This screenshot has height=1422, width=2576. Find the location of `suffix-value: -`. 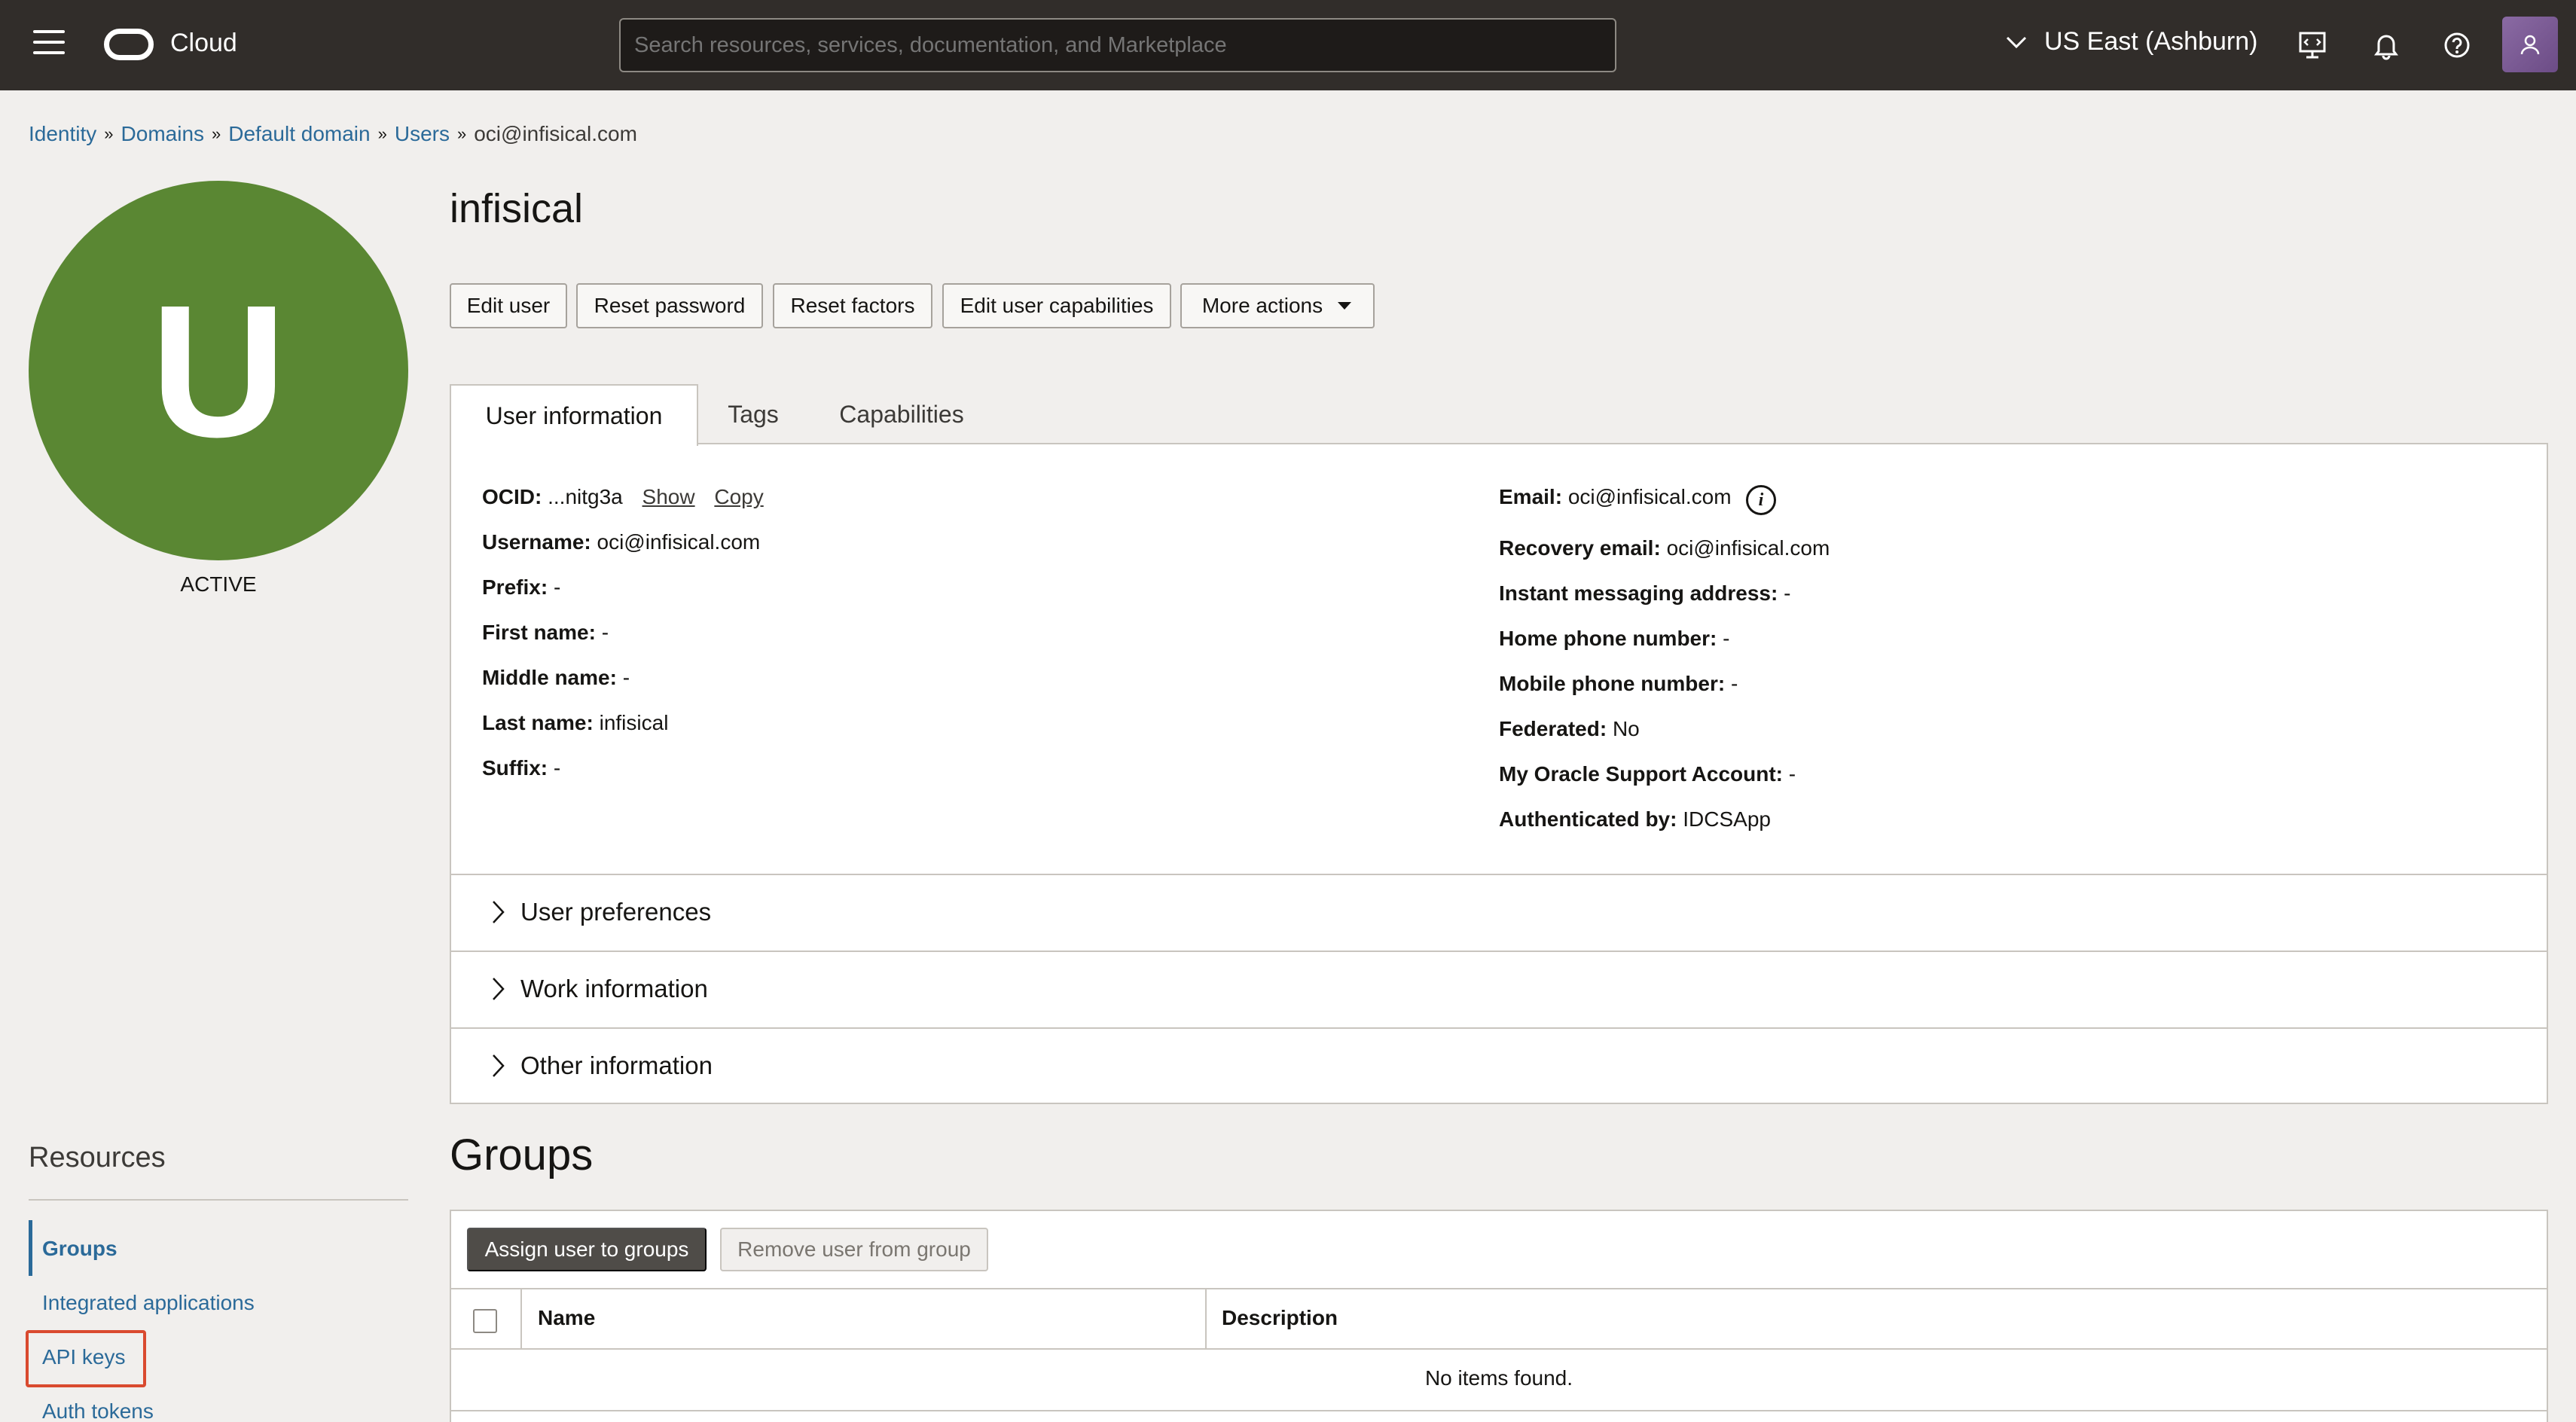

suffix-value: - is located at coordinates (557, 768).